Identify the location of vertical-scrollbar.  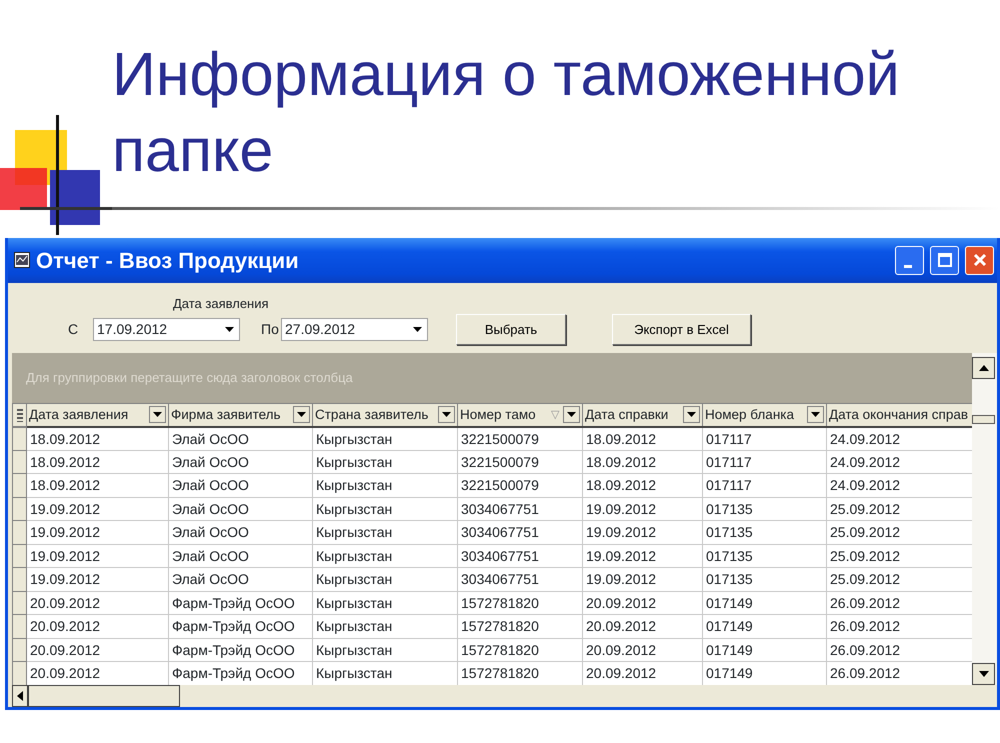
(984, 518).